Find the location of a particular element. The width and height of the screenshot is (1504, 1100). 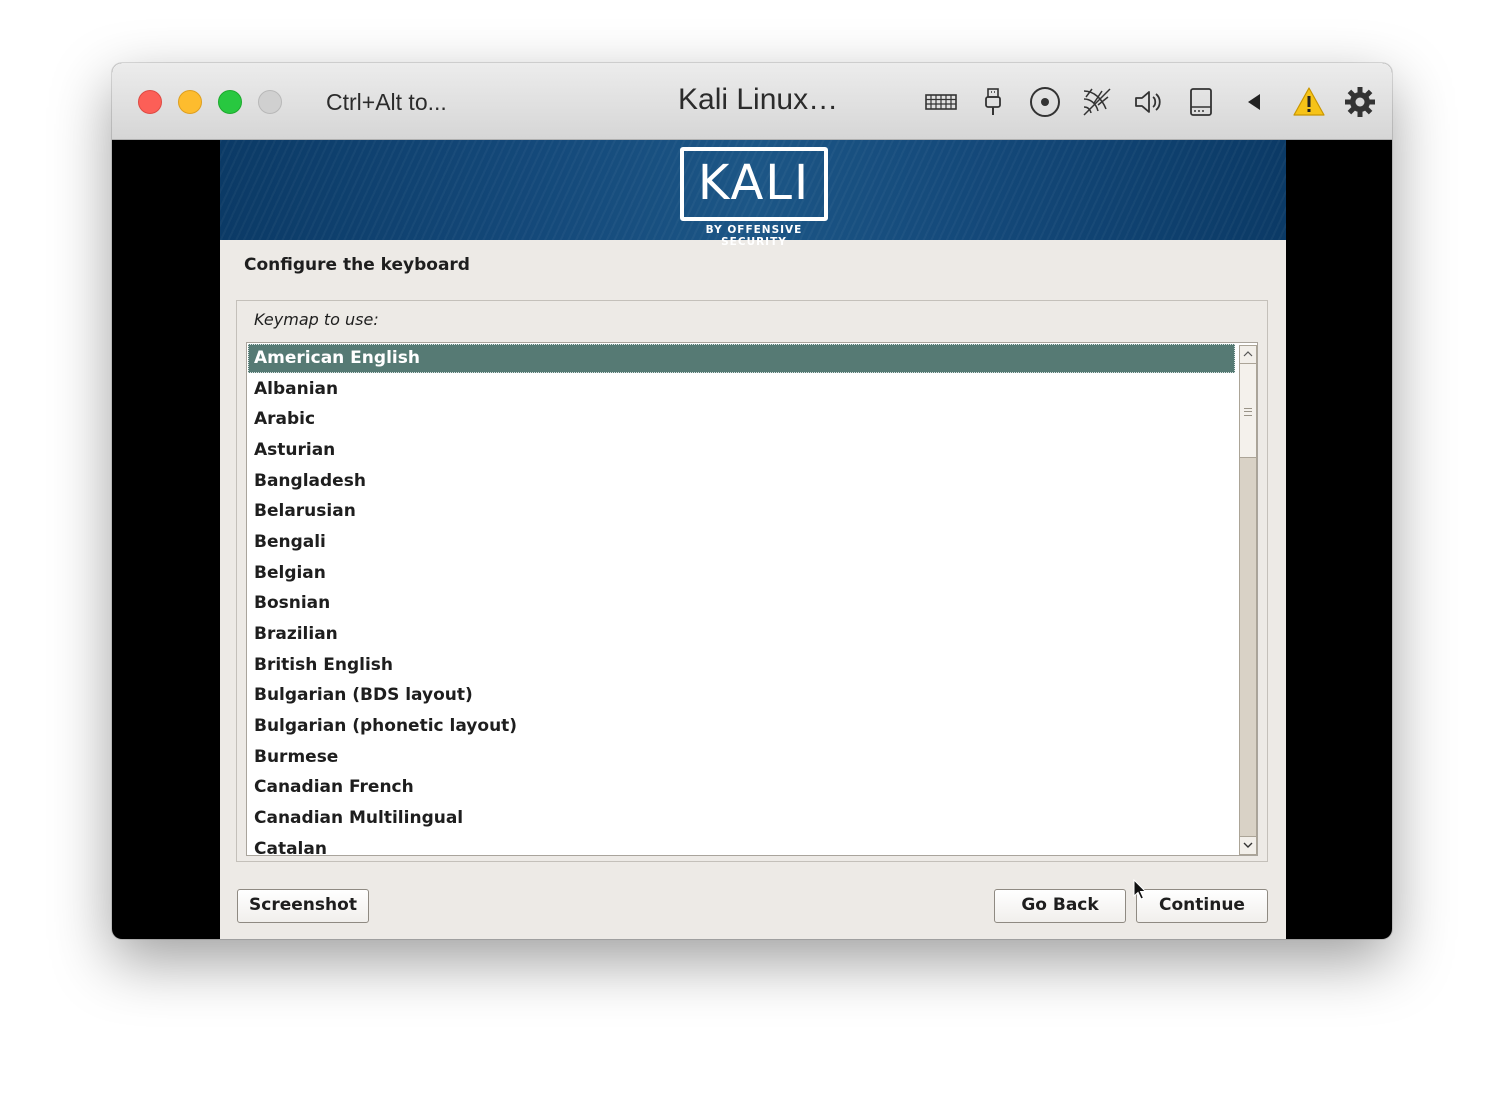

list-item: Bengali is located at coordinates (741, 542).